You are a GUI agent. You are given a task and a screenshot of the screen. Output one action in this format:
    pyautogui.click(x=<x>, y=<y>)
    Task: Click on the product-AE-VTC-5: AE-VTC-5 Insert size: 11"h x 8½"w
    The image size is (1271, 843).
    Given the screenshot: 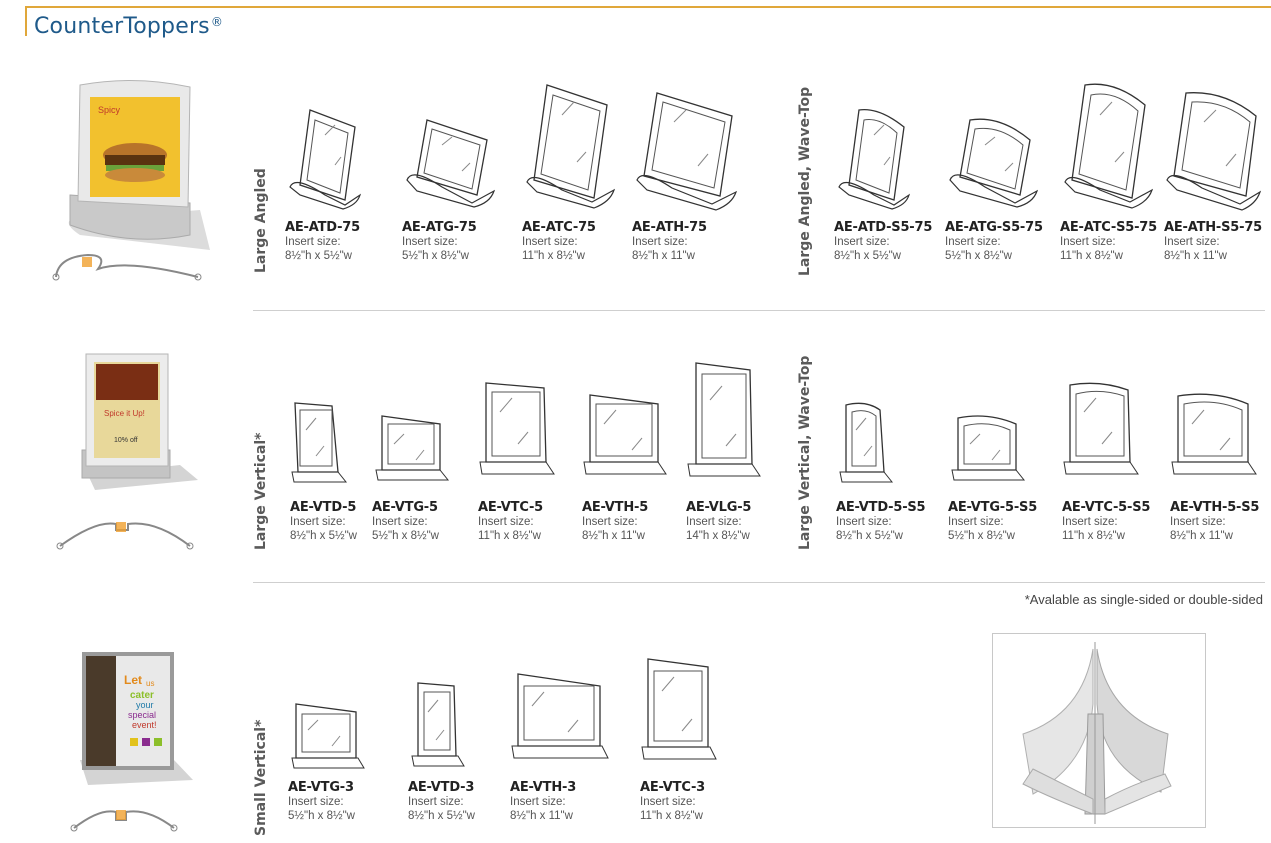 What is the action you would take?
    pyautogui.click(x=538, y=461)
    